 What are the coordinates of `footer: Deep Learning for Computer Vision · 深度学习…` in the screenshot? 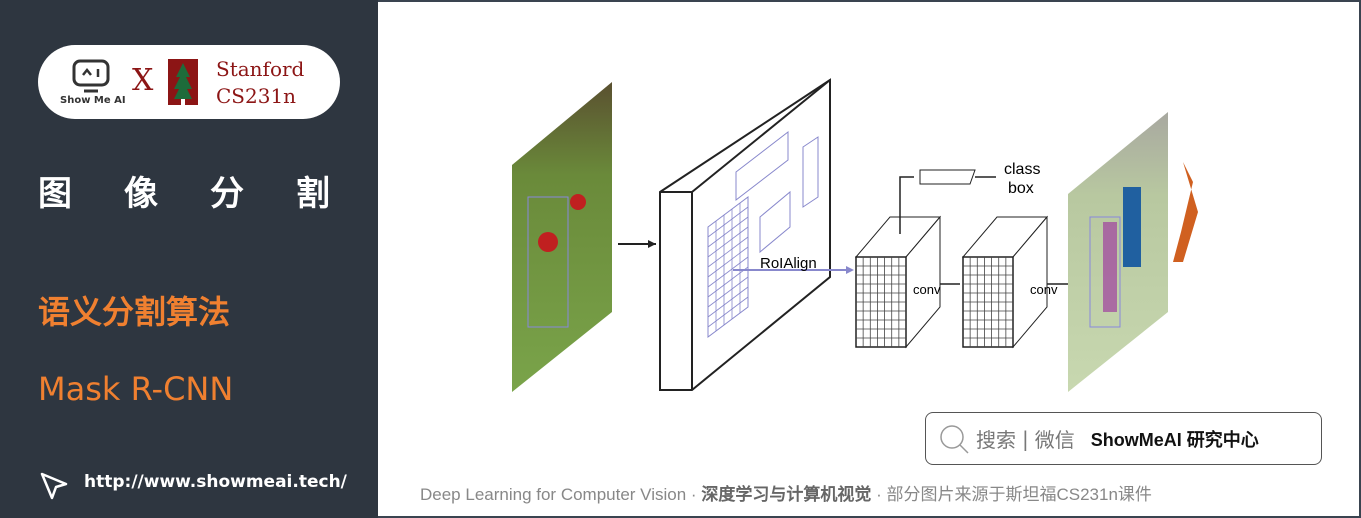 It's located at (786, 492).